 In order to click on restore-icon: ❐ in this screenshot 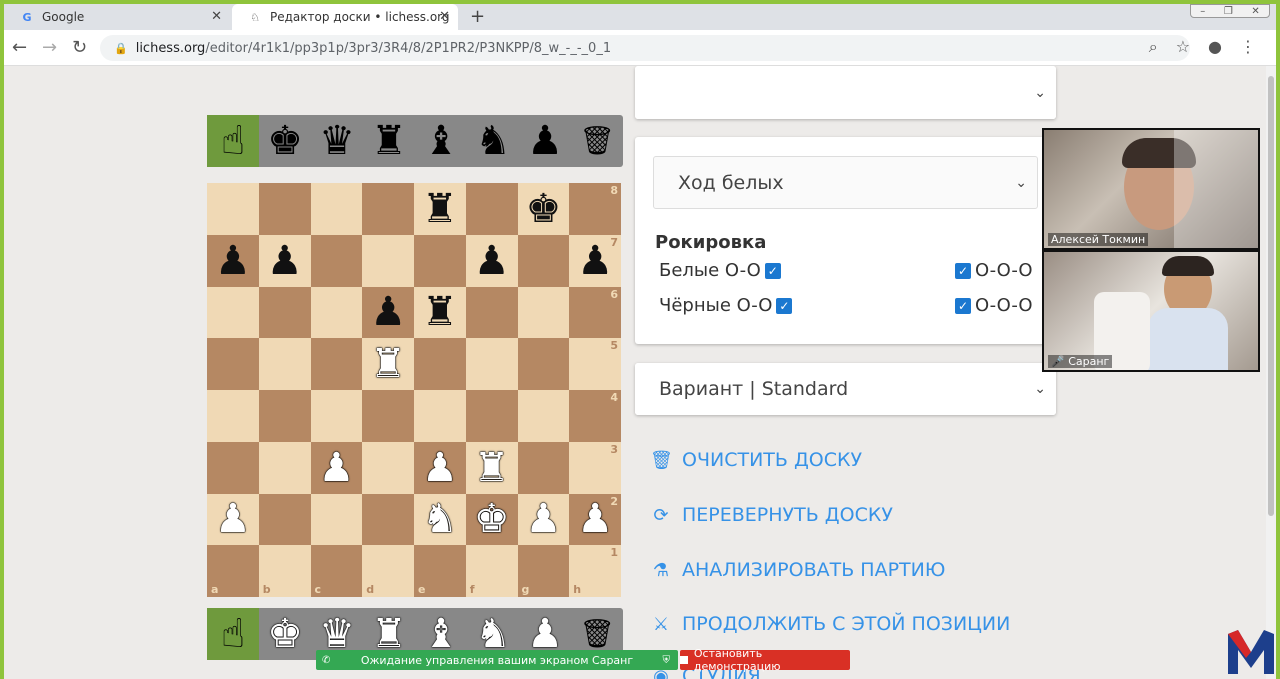, I will do `click(1228, 11)`.